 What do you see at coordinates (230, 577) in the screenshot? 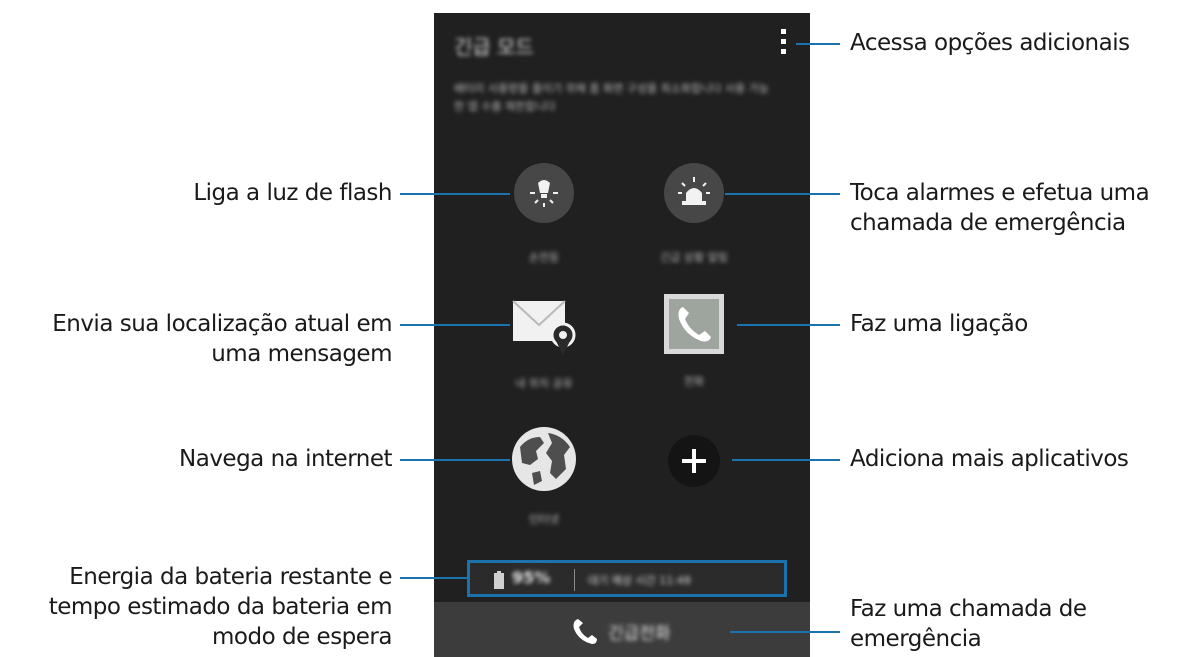
I see `callout-battery-line-1: Energia da bateria restante e` at bounding box center [230, 577].